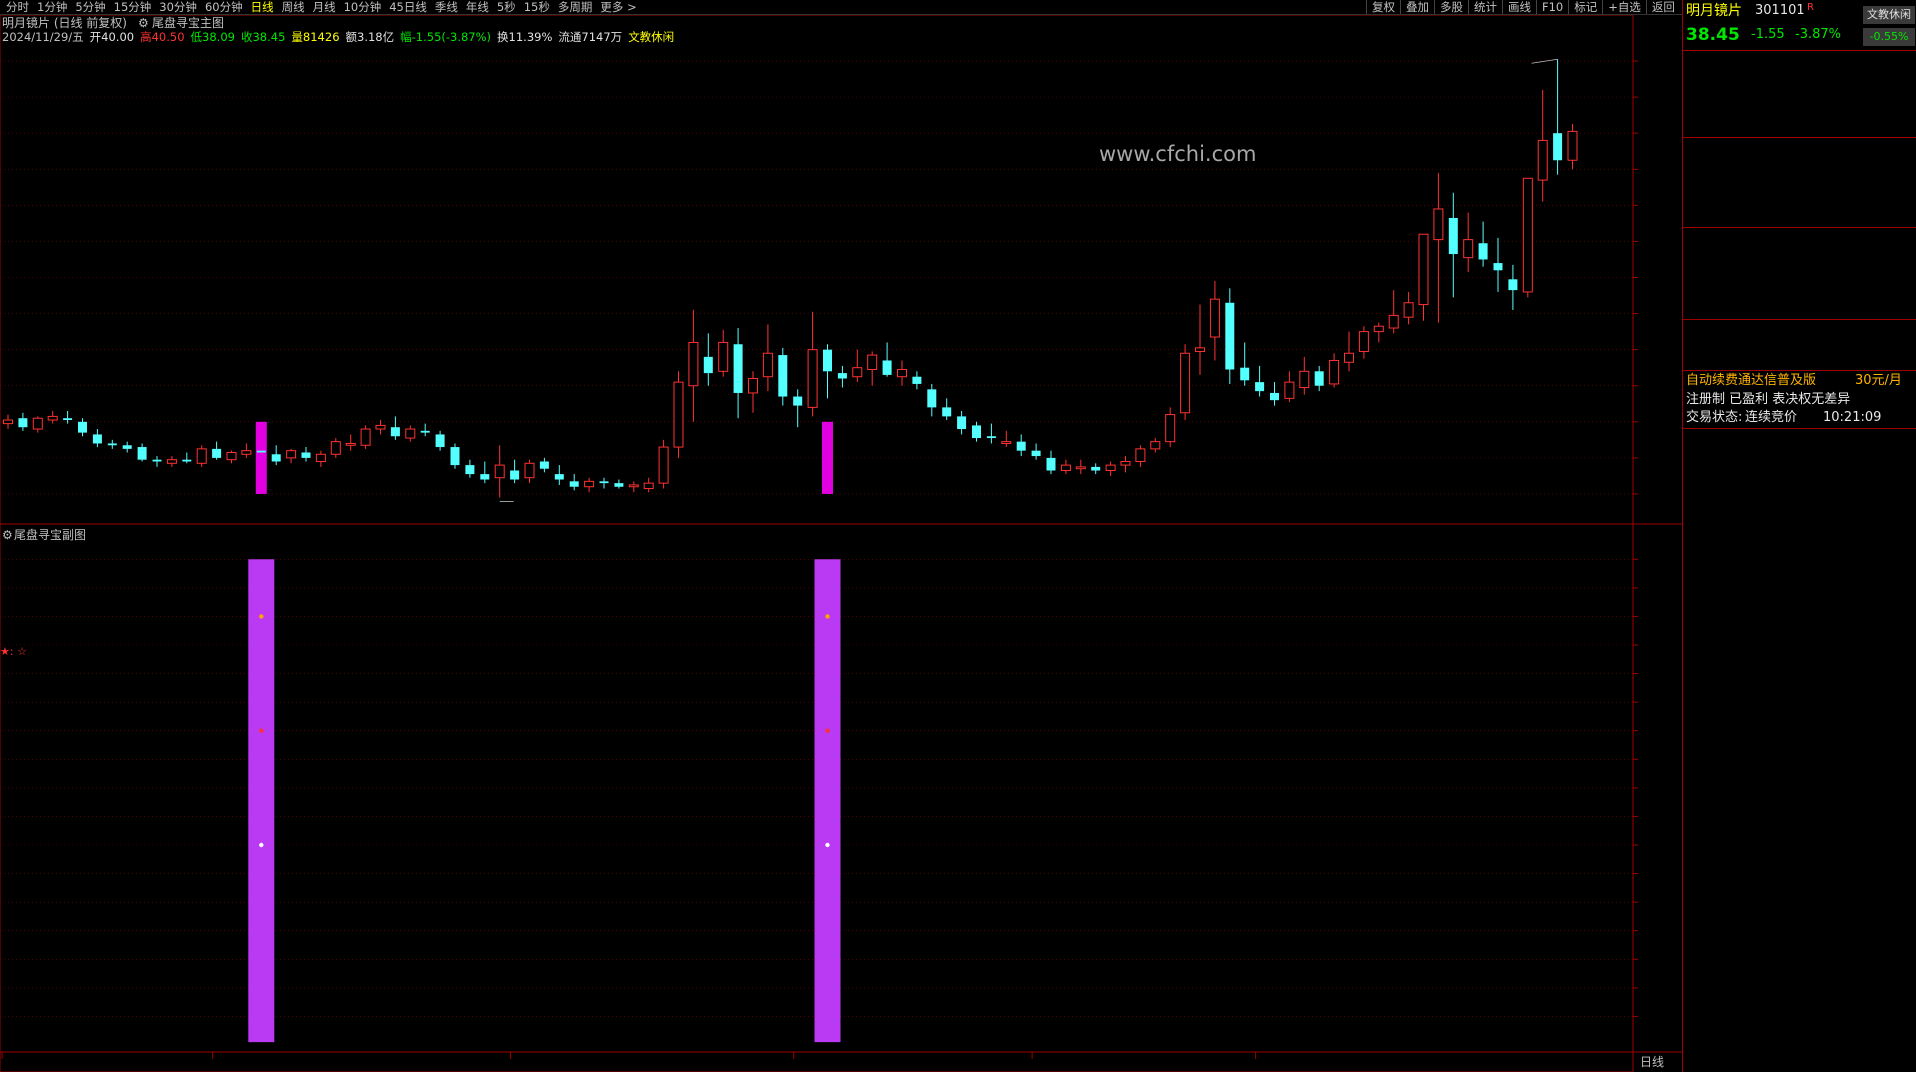 This screenshot has width=1916, height=1072. I want to click on period-tab: 分时, so click(17, 7).